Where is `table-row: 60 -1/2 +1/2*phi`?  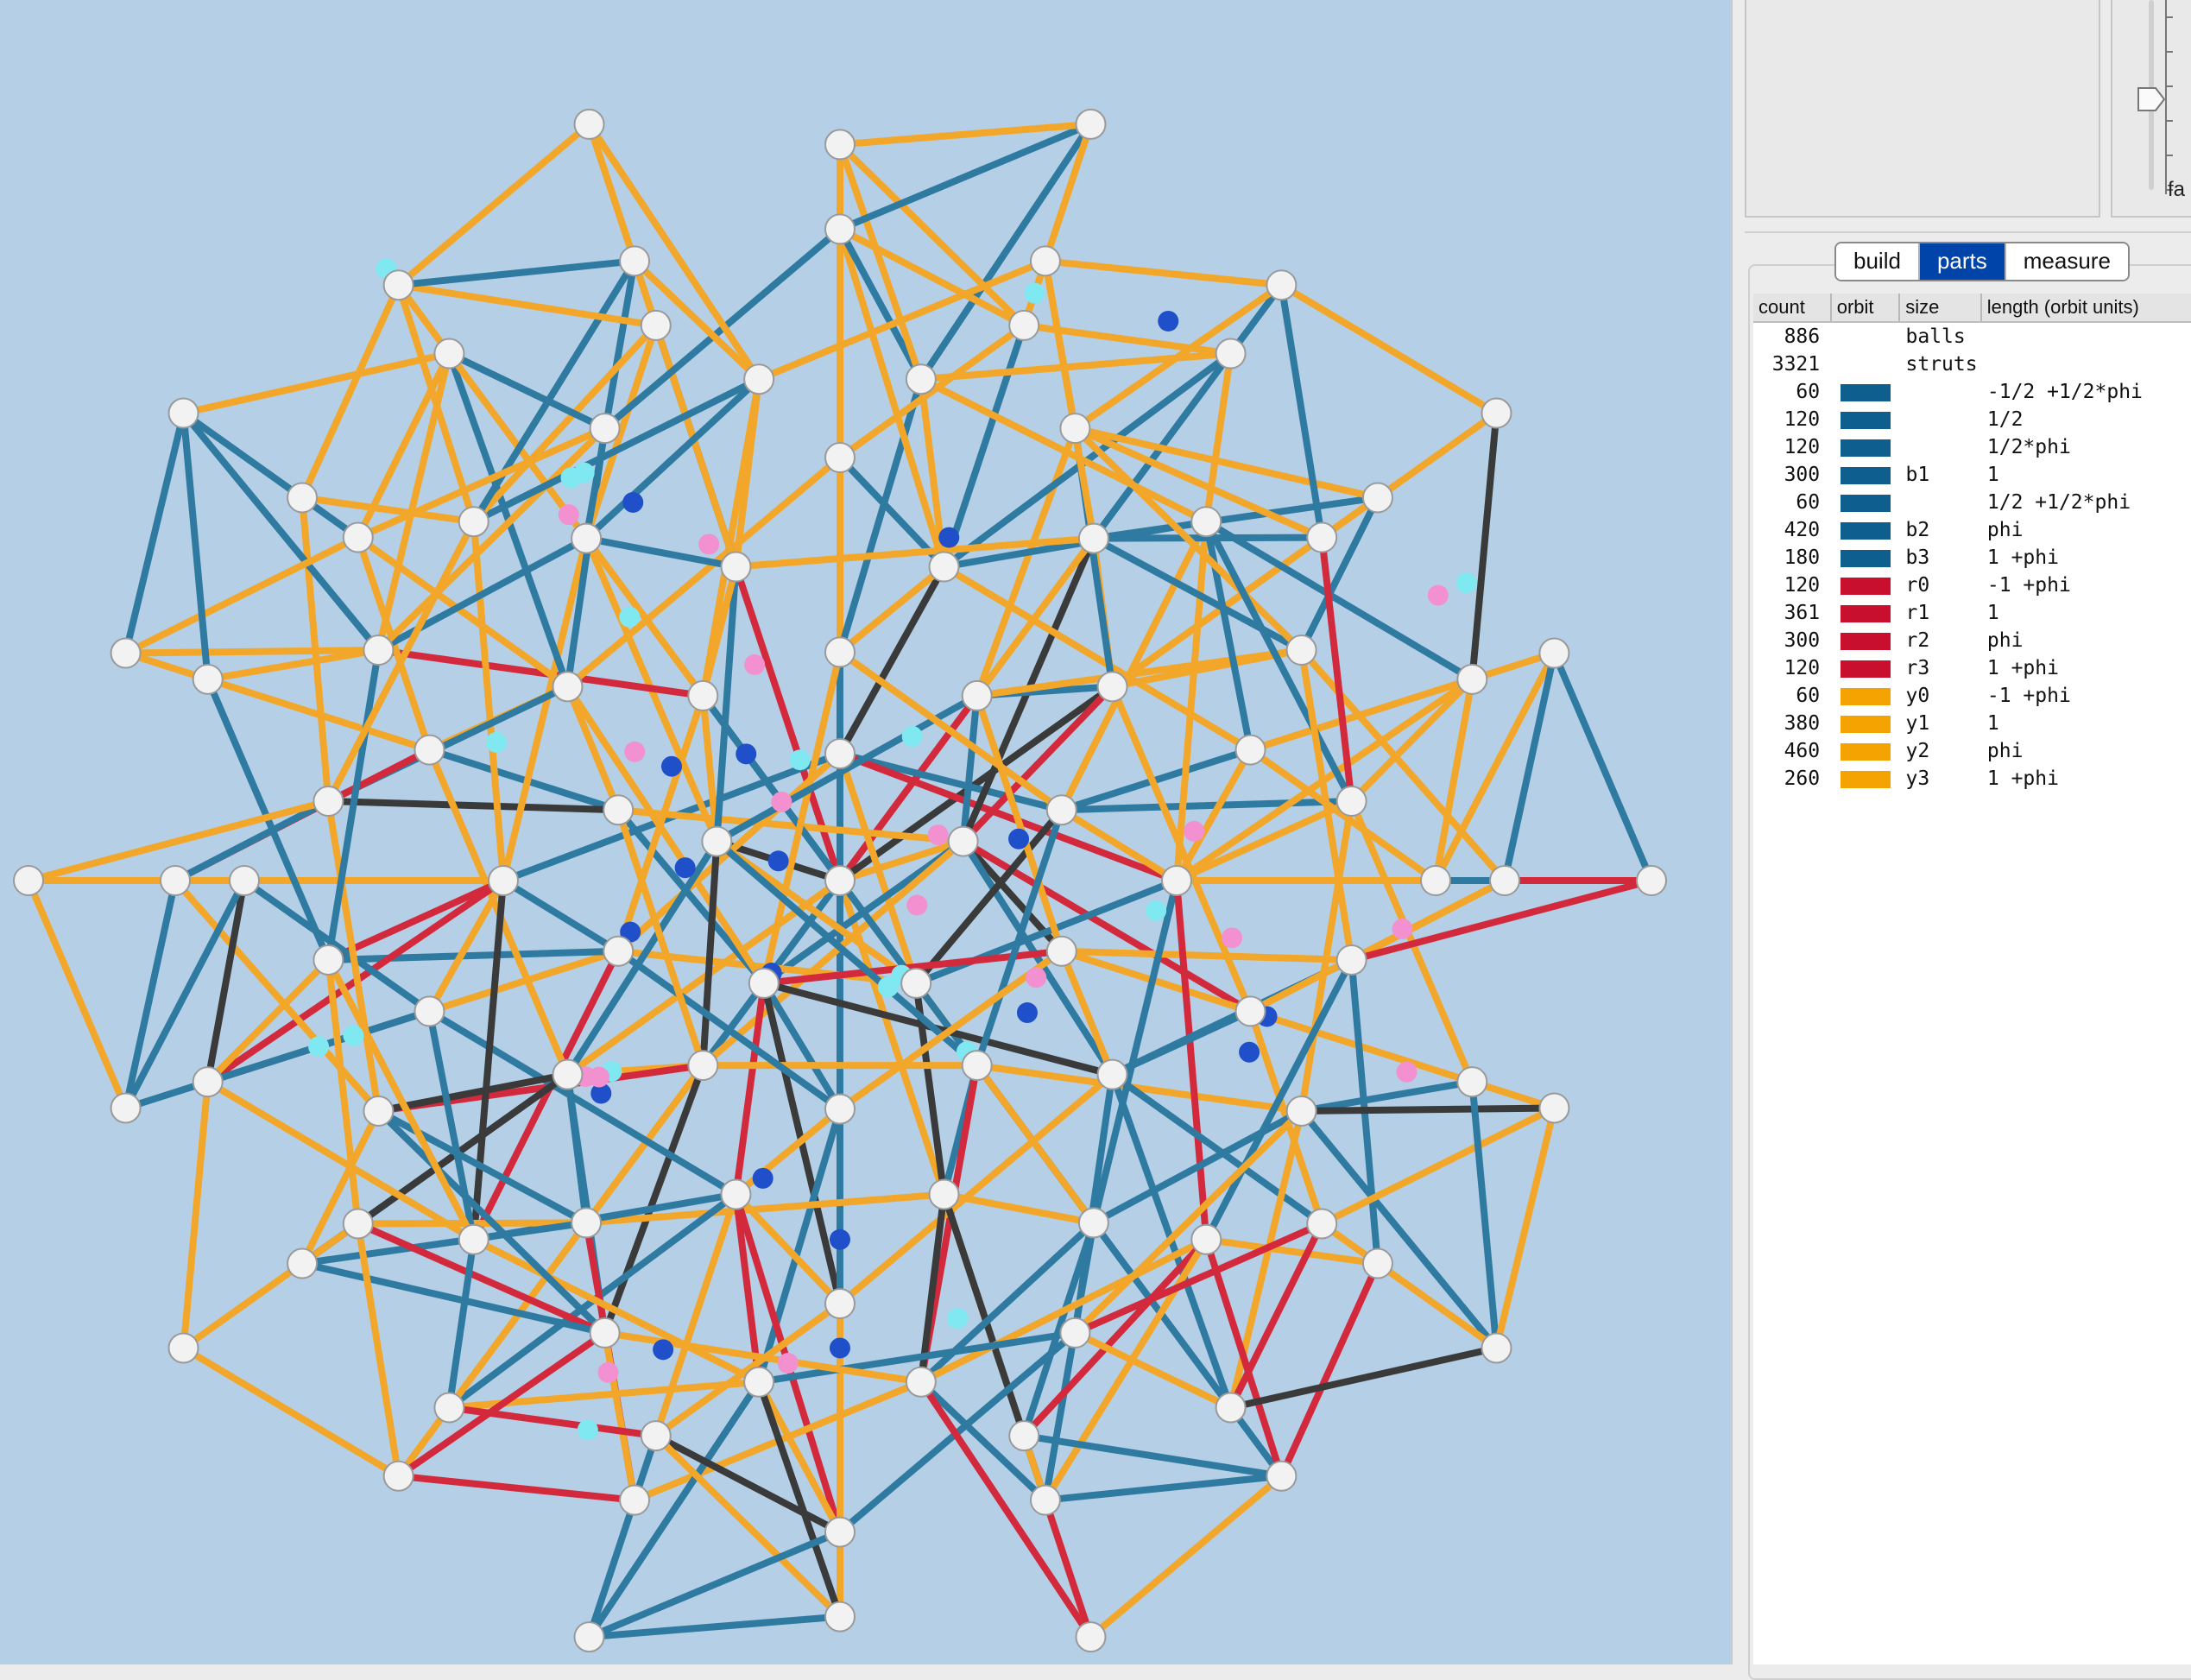 table-row: 60 -1/2 +1/2*phi is located at coordinates (1972, 392).